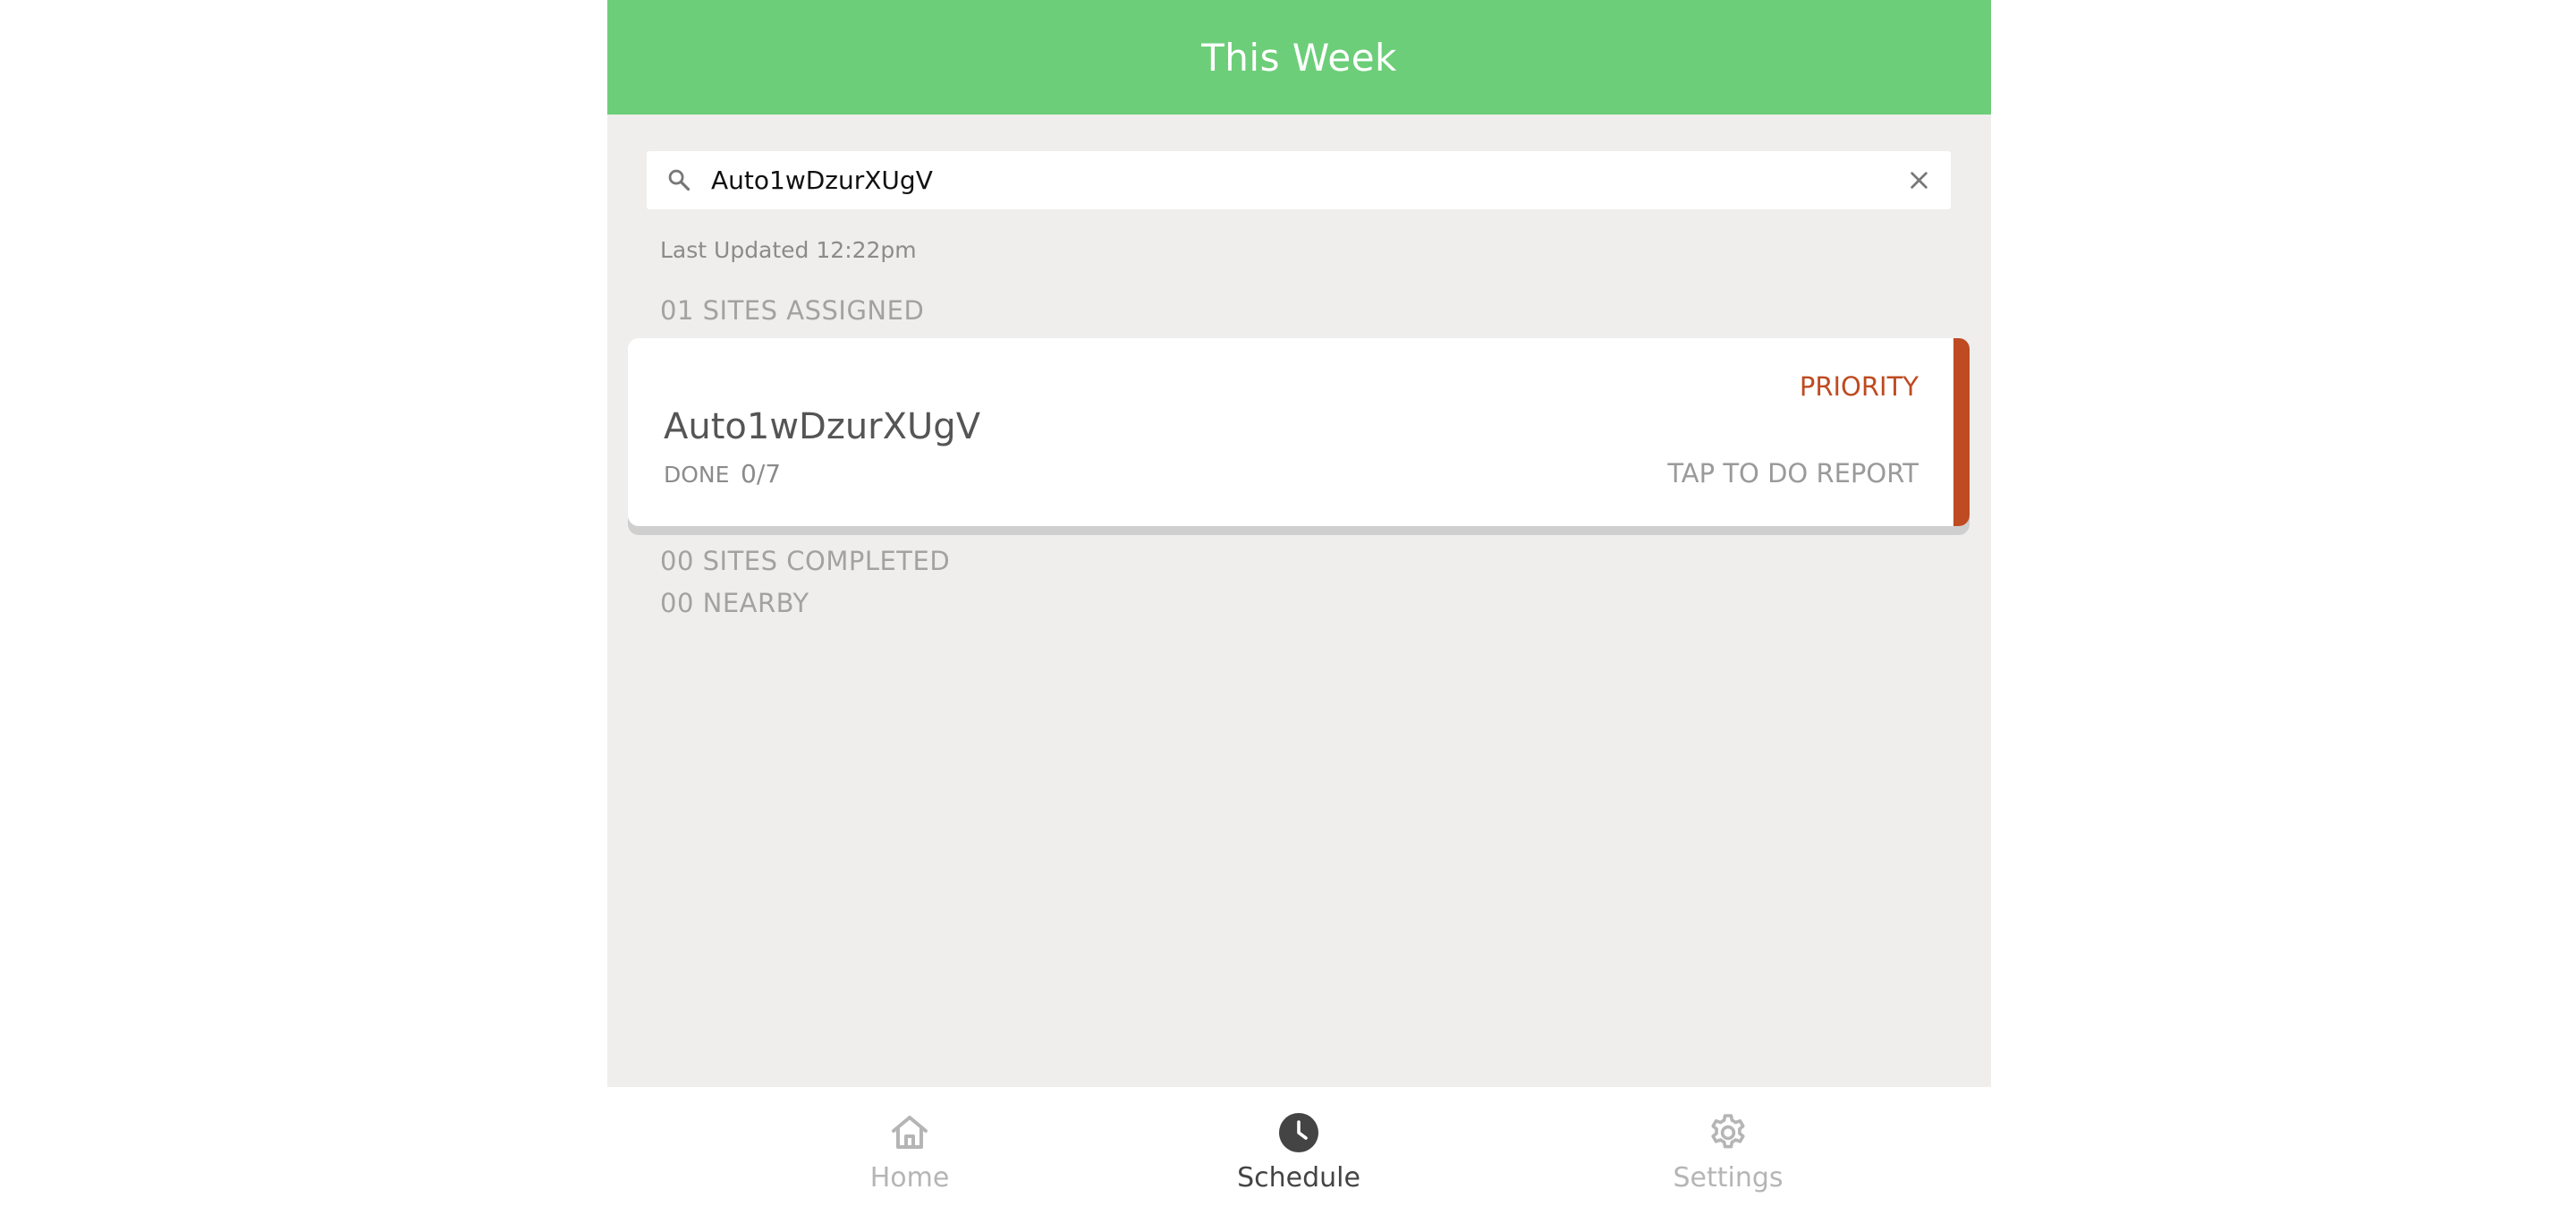 The height and width of the screenshot is (1215, 2576). I want to click on priority-accent-bar, so click(1961, 432).